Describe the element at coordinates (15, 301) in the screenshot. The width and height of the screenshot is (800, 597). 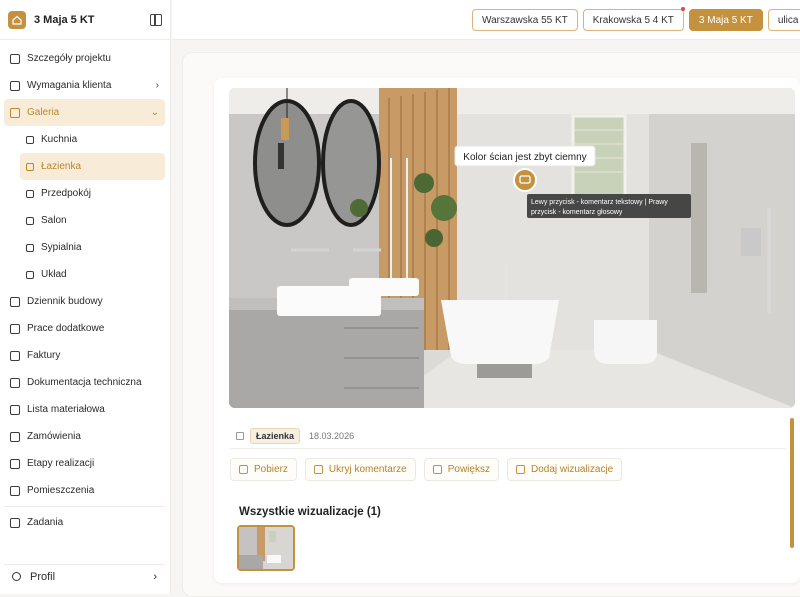
I see `camera-icon` at that location.